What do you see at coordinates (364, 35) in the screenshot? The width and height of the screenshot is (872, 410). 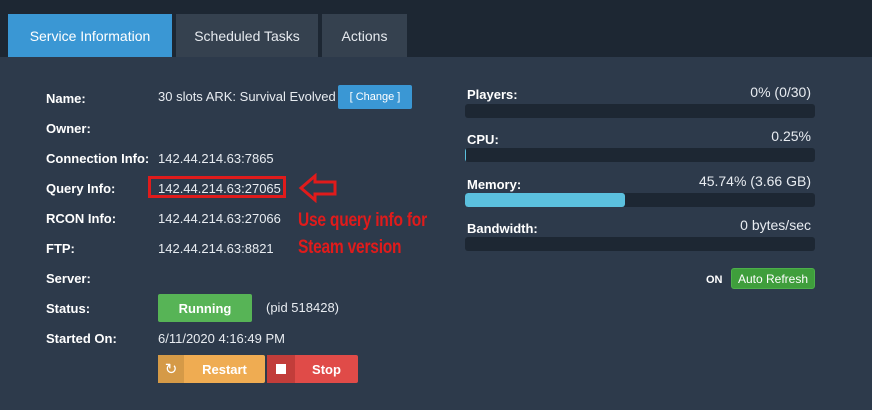 I see `tab-actions: Actions` at bounding box center [364, 35].